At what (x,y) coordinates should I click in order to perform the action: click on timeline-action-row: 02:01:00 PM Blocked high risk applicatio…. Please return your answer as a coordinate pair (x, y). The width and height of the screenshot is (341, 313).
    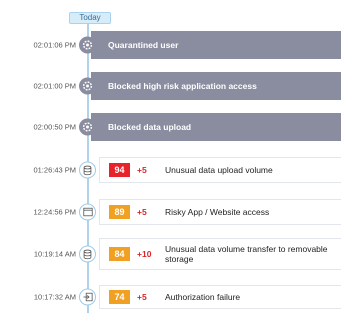
    Looking at the image, I should click on (170, 86).